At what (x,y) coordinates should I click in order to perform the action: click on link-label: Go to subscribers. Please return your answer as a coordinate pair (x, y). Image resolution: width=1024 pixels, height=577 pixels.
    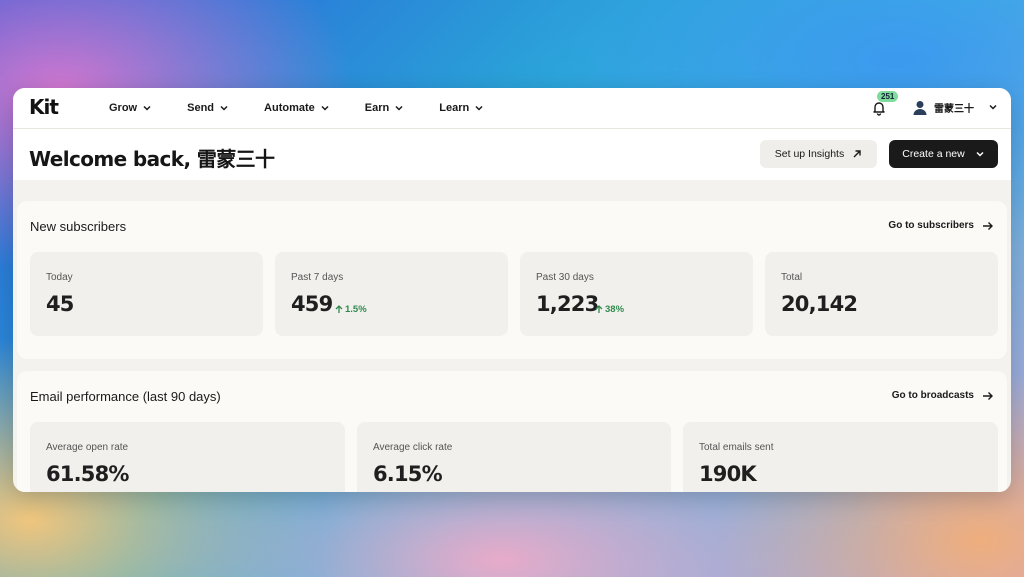
    Looking at the image, I should click on (931, 225).